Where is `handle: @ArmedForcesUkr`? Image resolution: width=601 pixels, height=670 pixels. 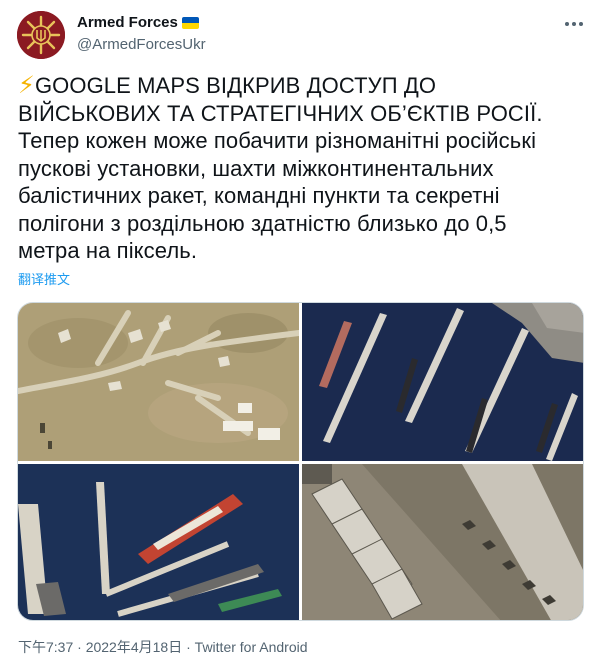 handle: @ArmedForcesUkr is located at coordinates (141, 45).